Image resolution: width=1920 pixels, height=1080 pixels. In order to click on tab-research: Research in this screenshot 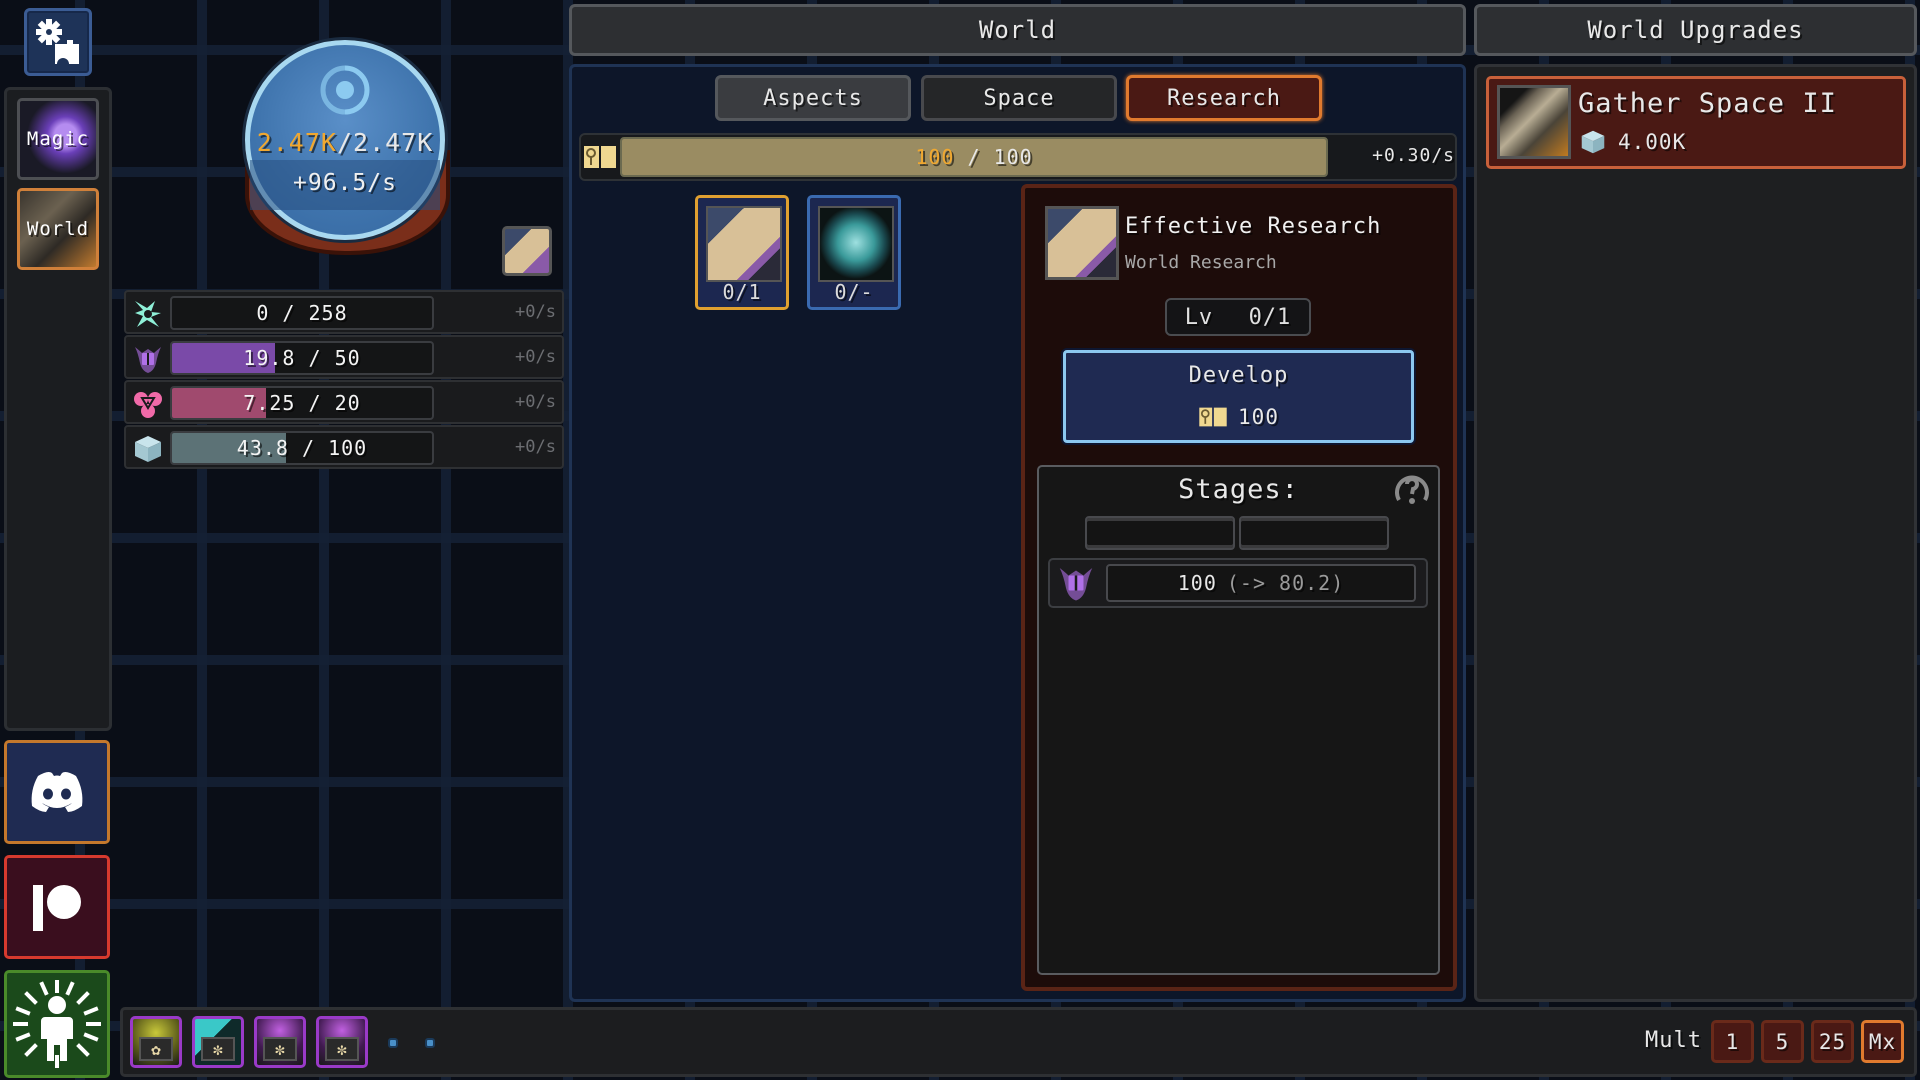, I will do `click(1224, 98)`.